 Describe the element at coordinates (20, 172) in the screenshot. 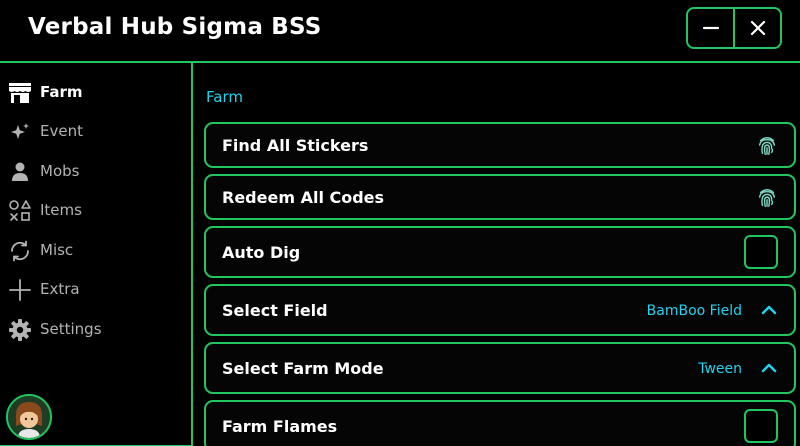

I see `user-icon` at that location.